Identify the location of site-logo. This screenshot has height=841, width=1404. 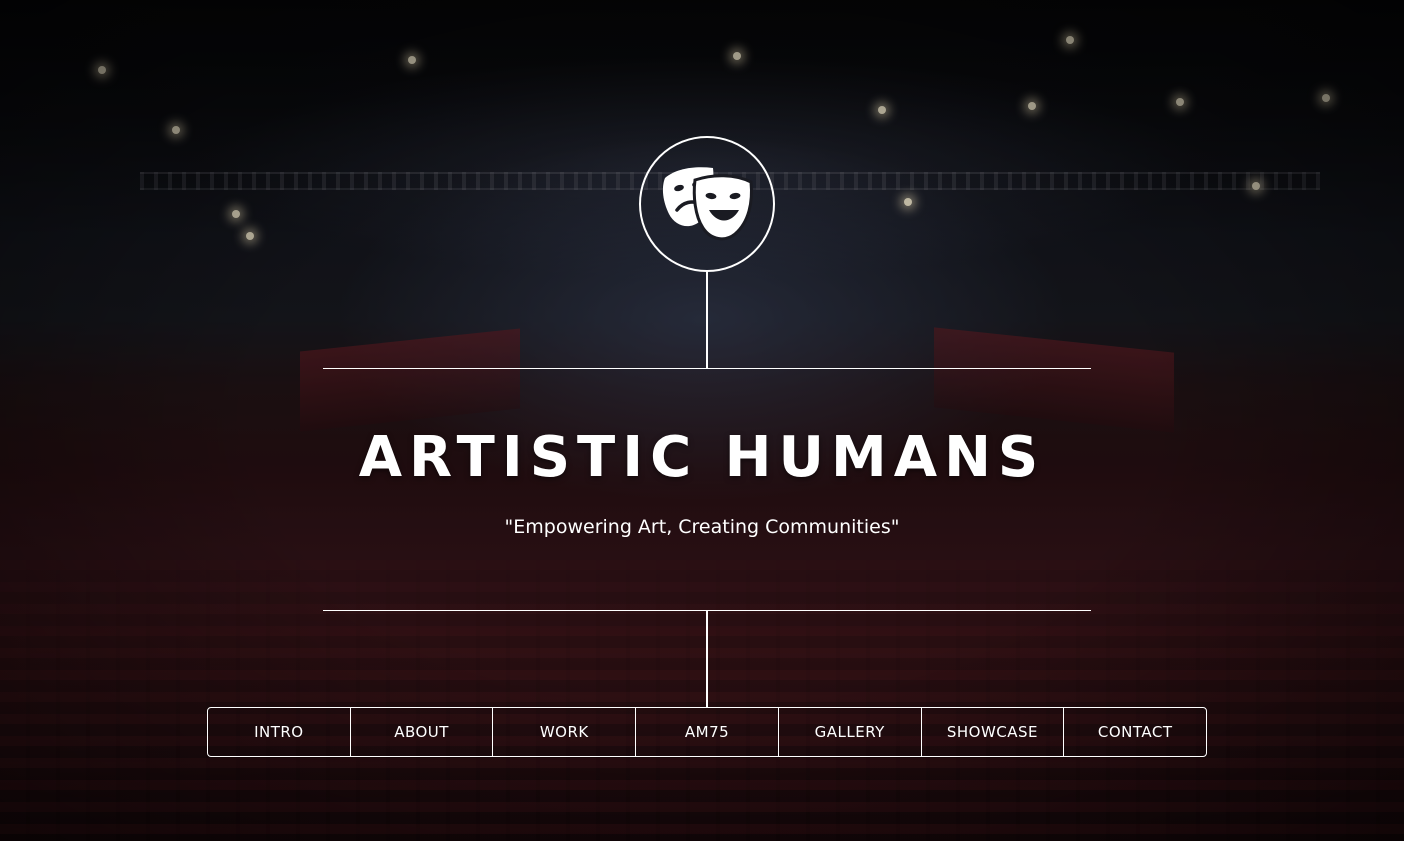
(707, 204).